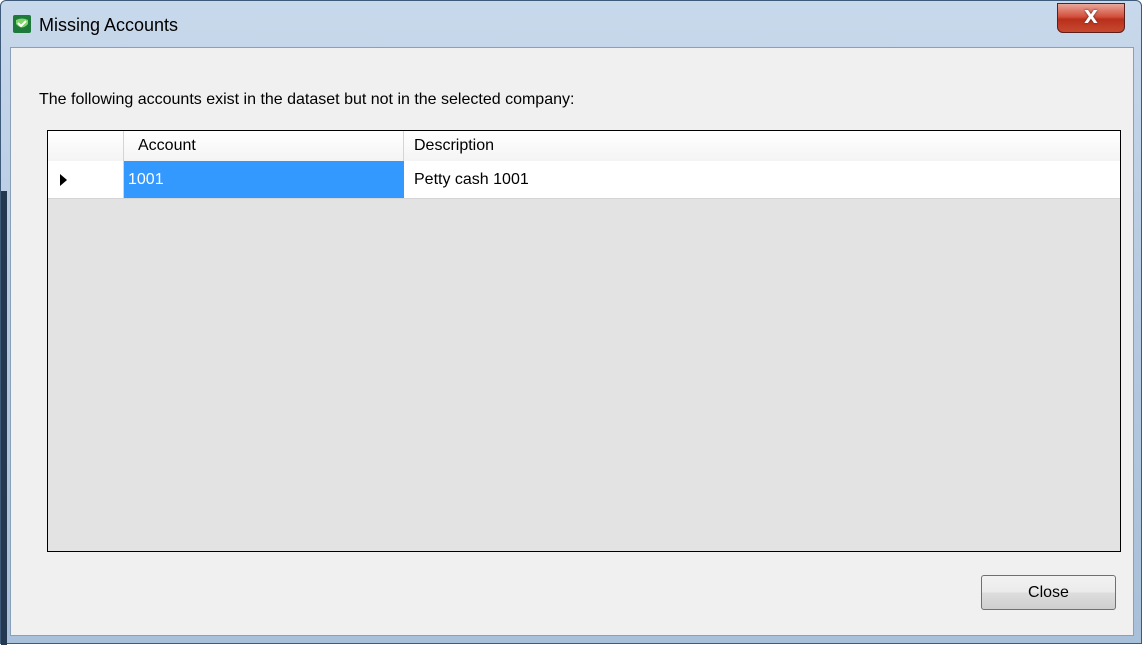 The width and height of the screenshot is (1142, 645). What do you see at coordinates (762, 179) in the screenshot?
I see `cell-description: Petty cash 1001` at bounding box center [762, 179].